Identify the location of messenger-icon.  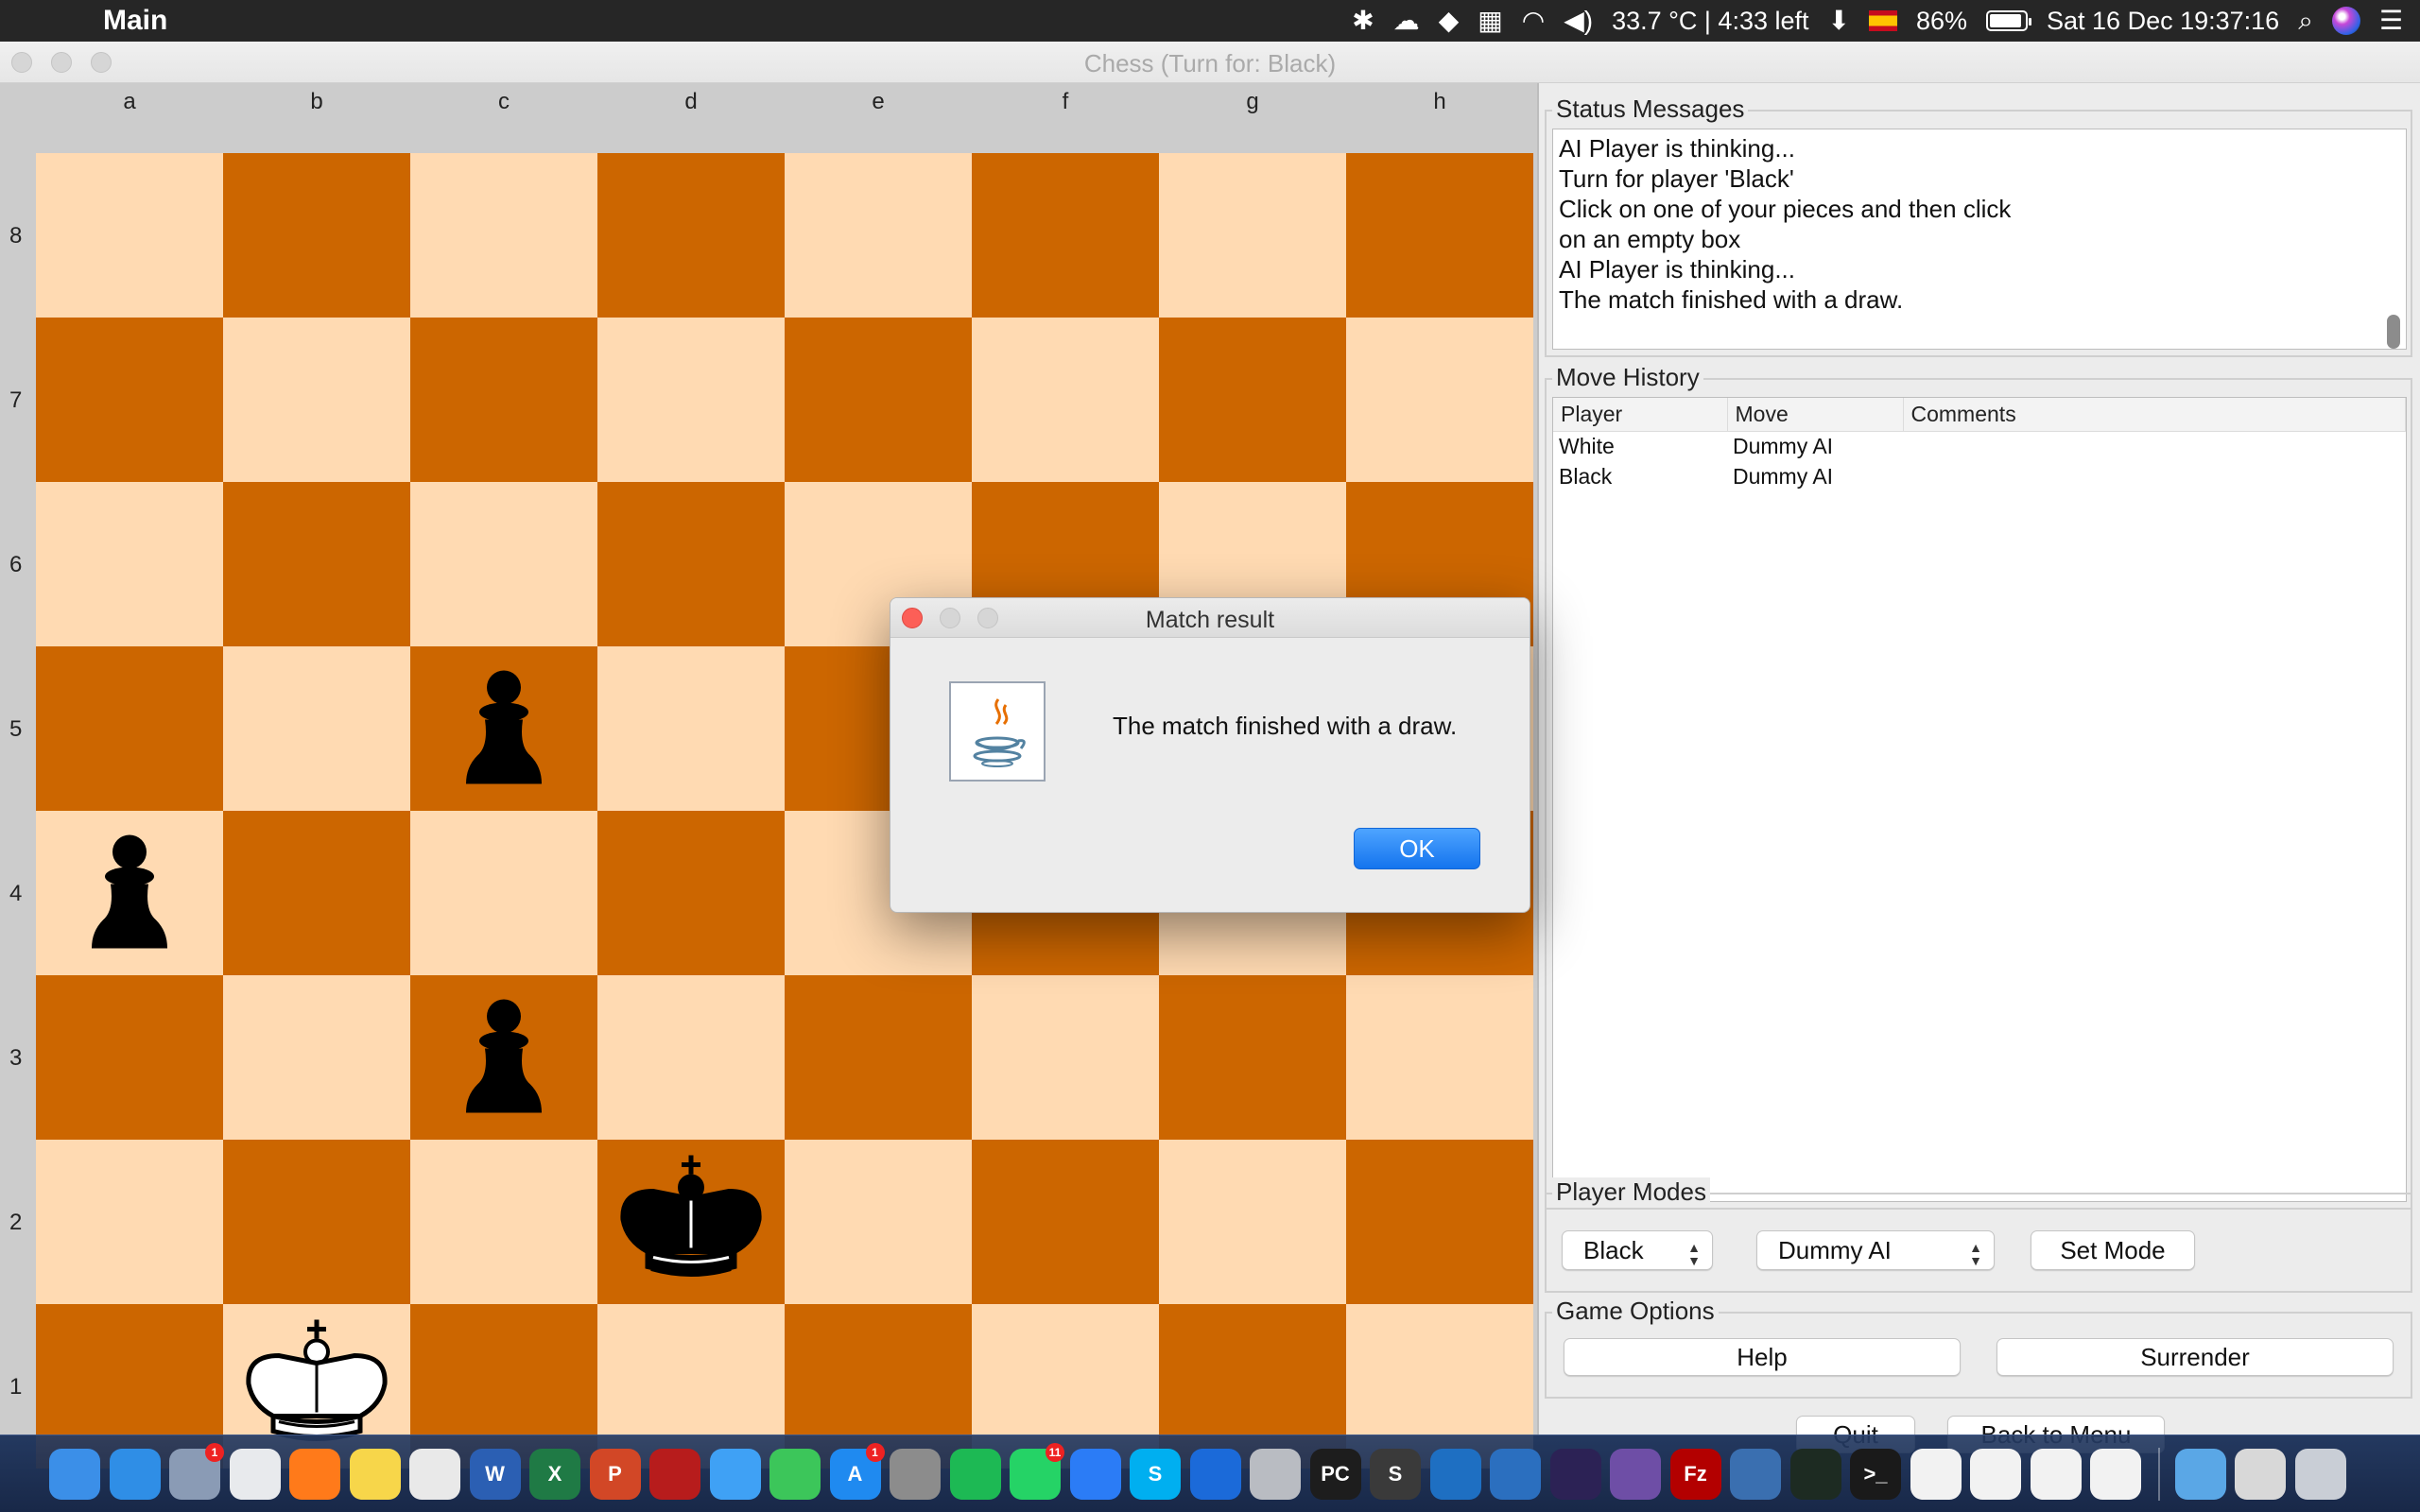
(1095, 1474).